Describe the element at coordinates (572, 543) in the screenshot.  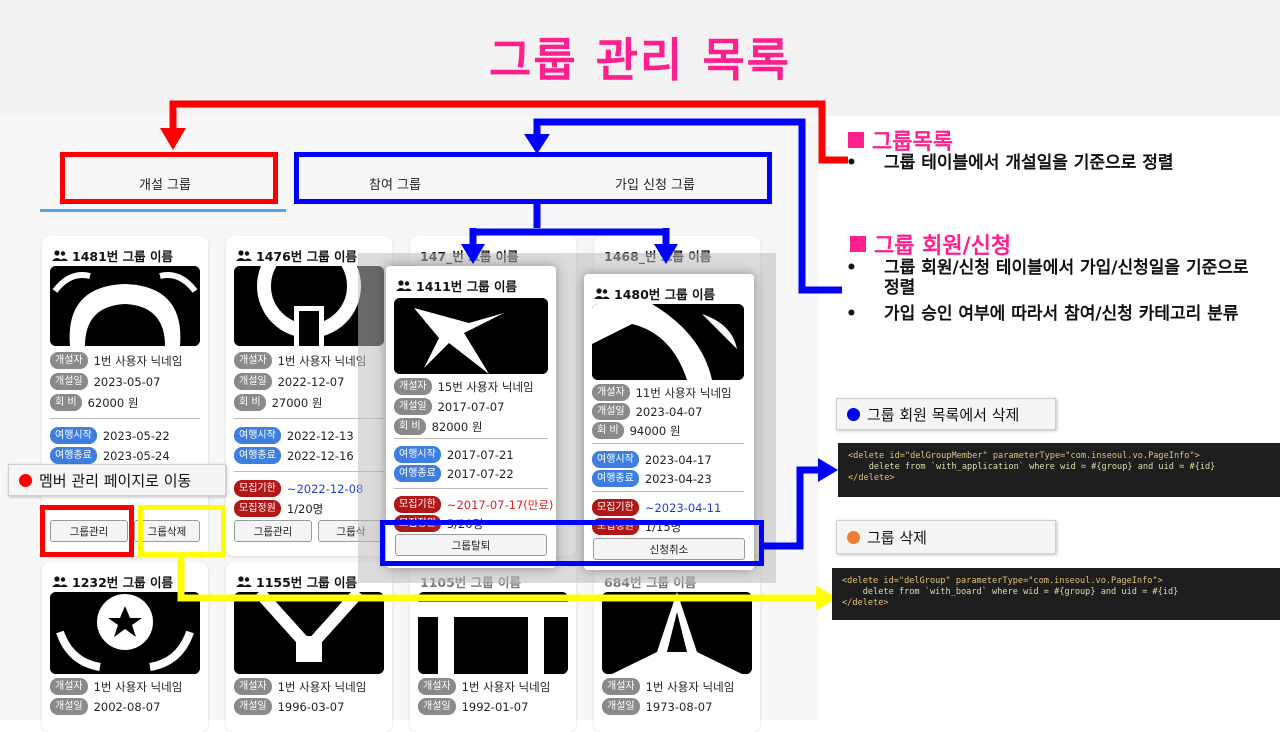
I see `highlight-leave-cancel-buttons` at that location.